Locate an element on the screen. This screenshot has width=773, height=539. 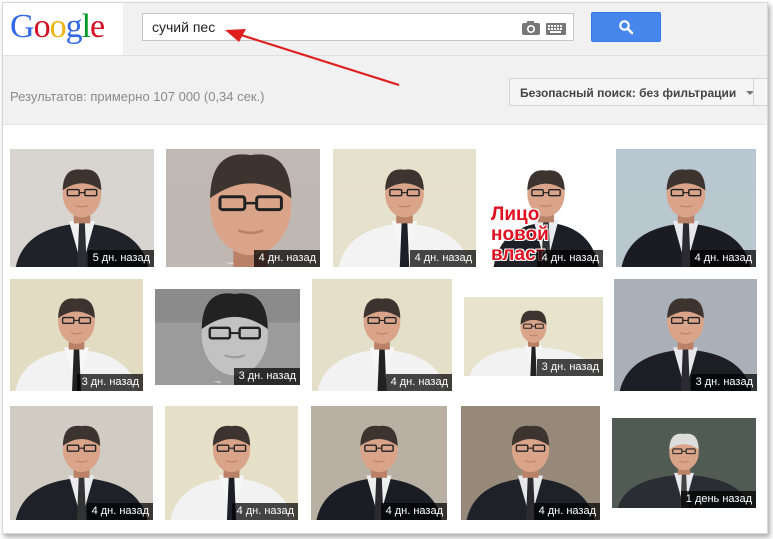
google-logo: Google is located at coordinates (57, 27).